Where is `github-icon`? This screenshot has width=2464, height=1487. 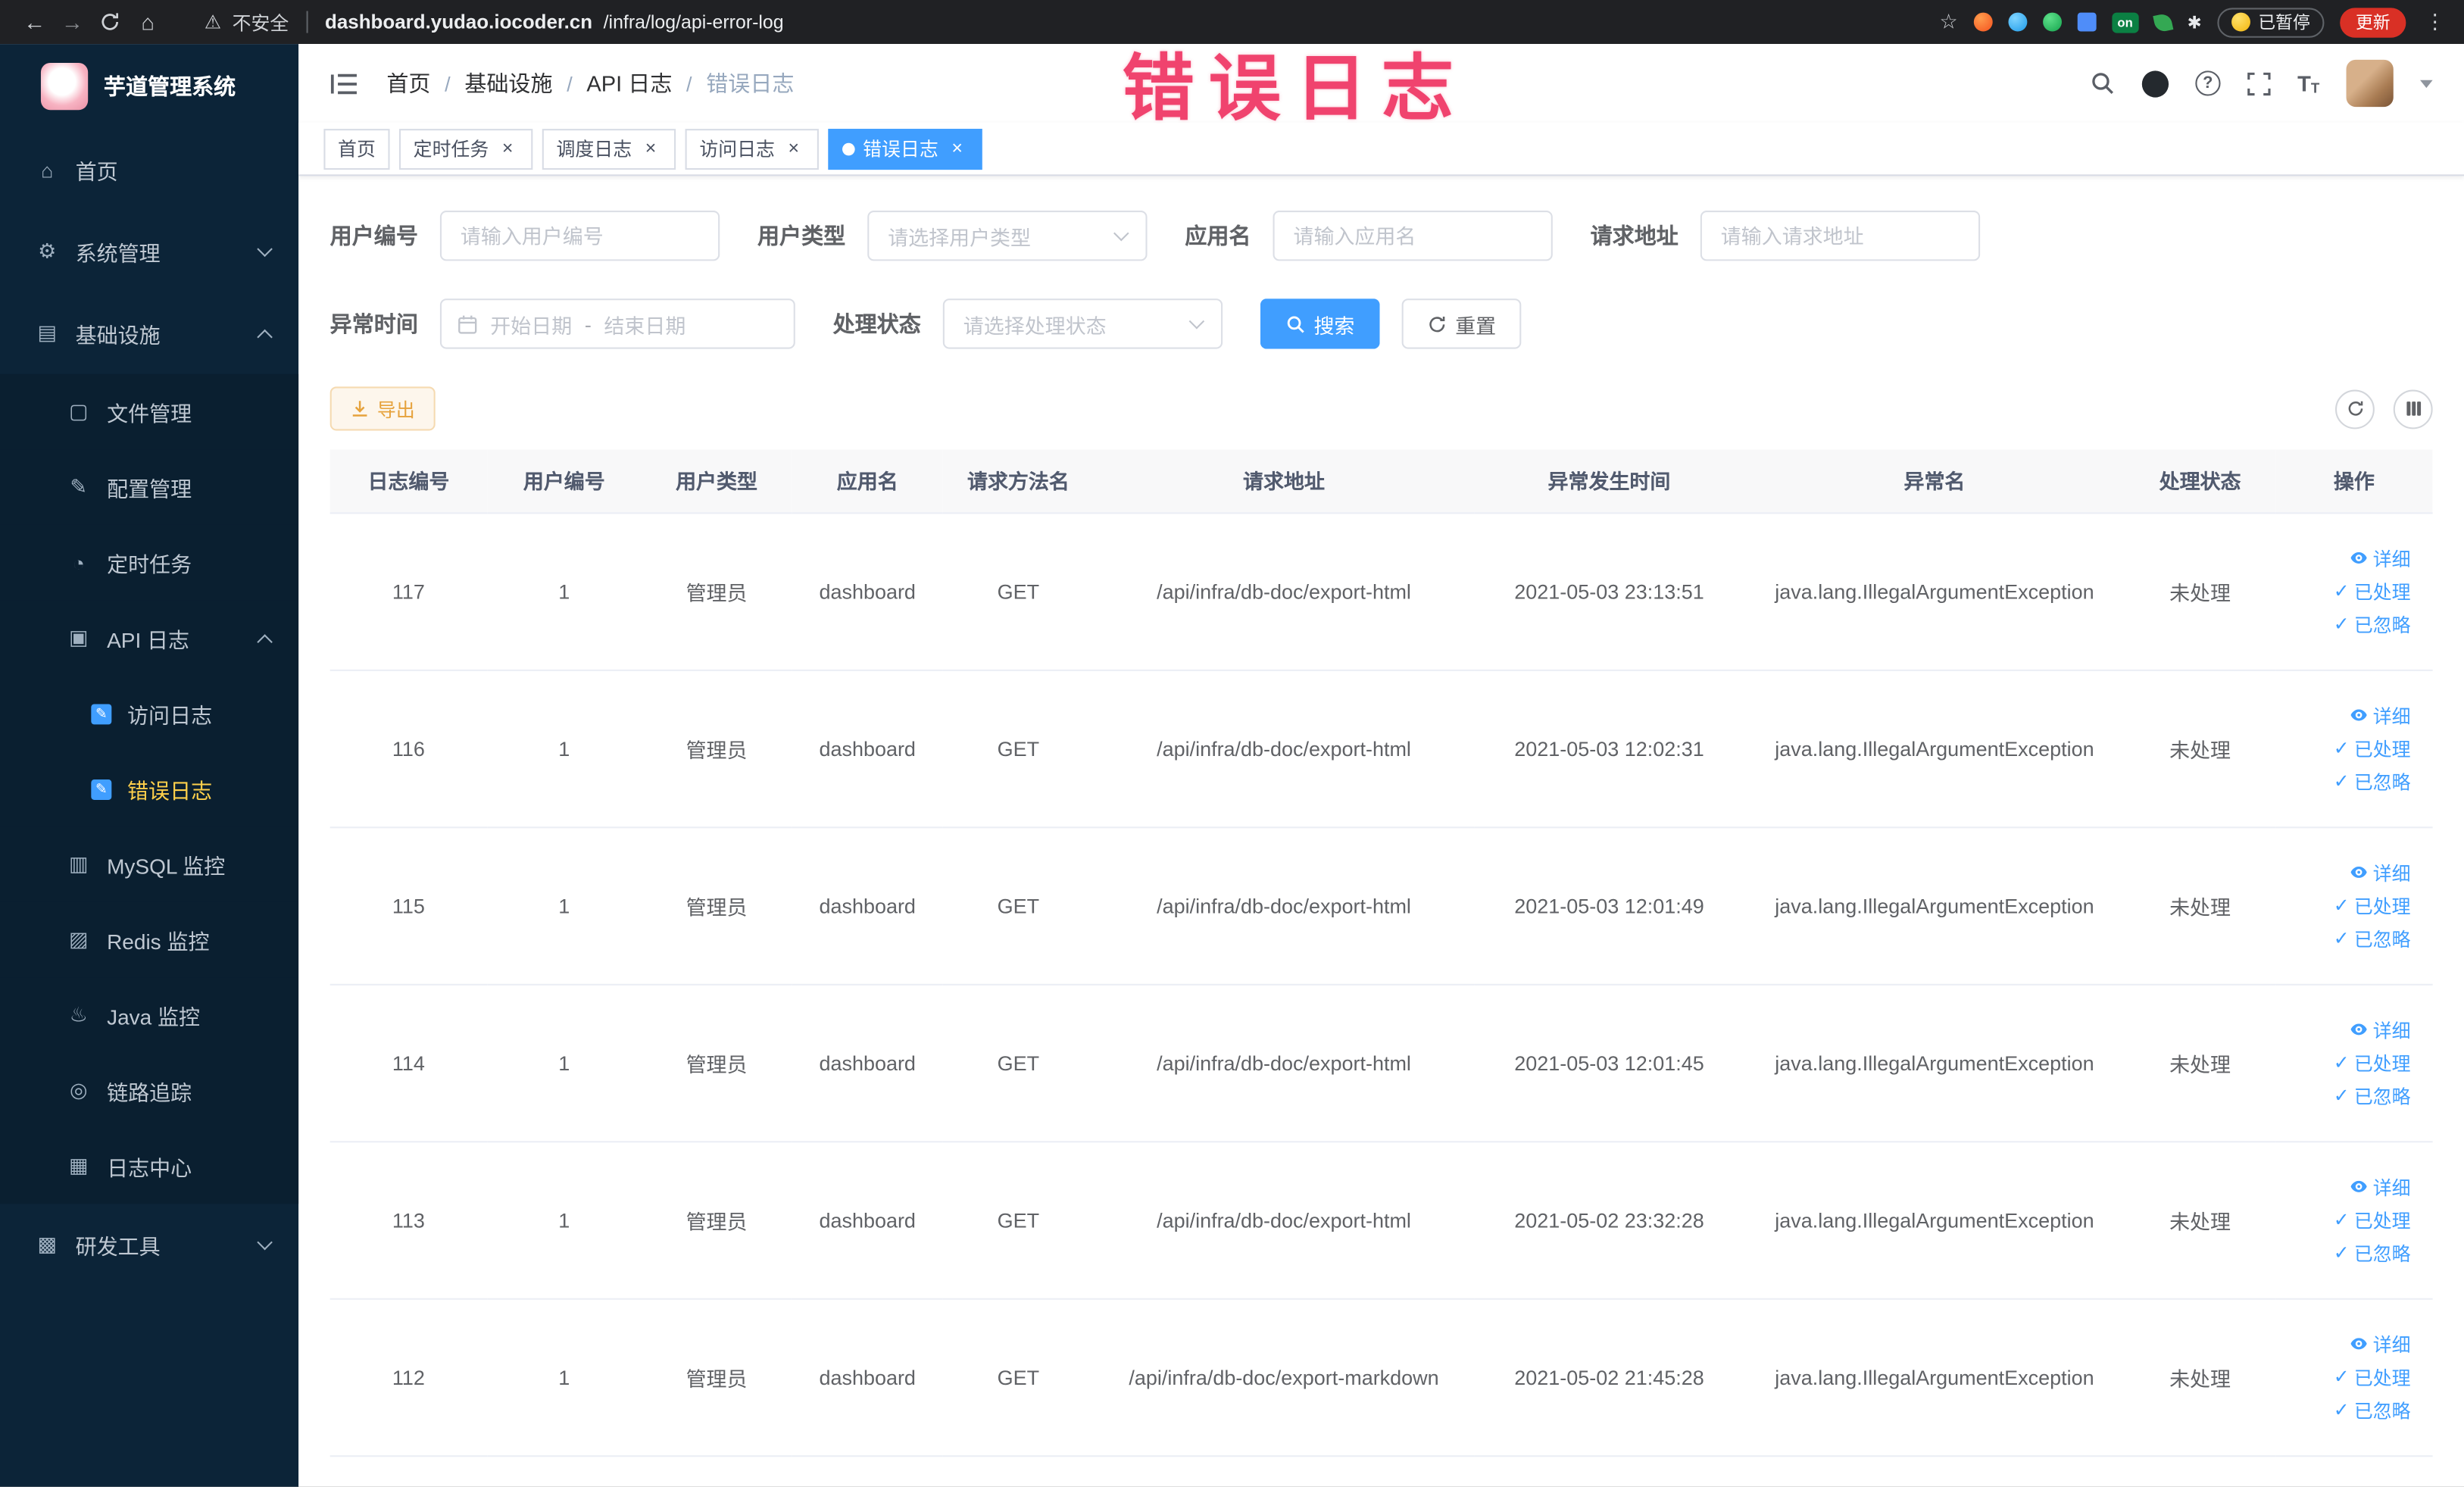
github-icon is located at coordinates (2155, 83).